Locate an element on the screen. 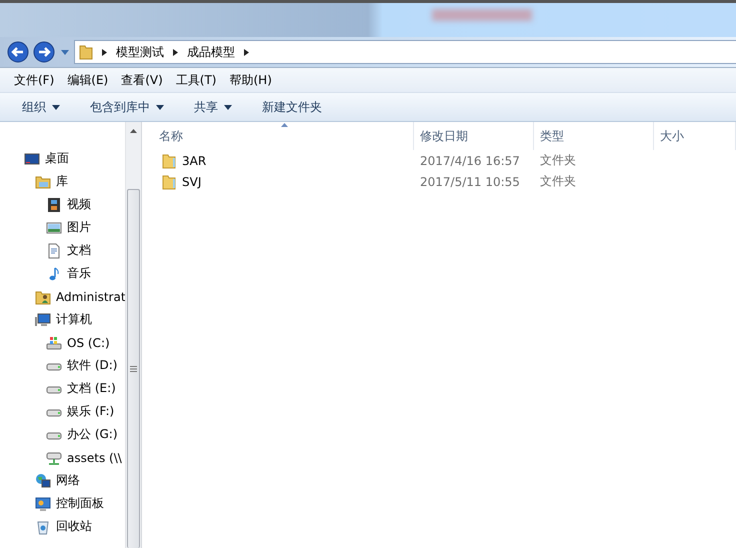 This screenshot has width=736, height=548. back-button is located at coordinates (18, 52).